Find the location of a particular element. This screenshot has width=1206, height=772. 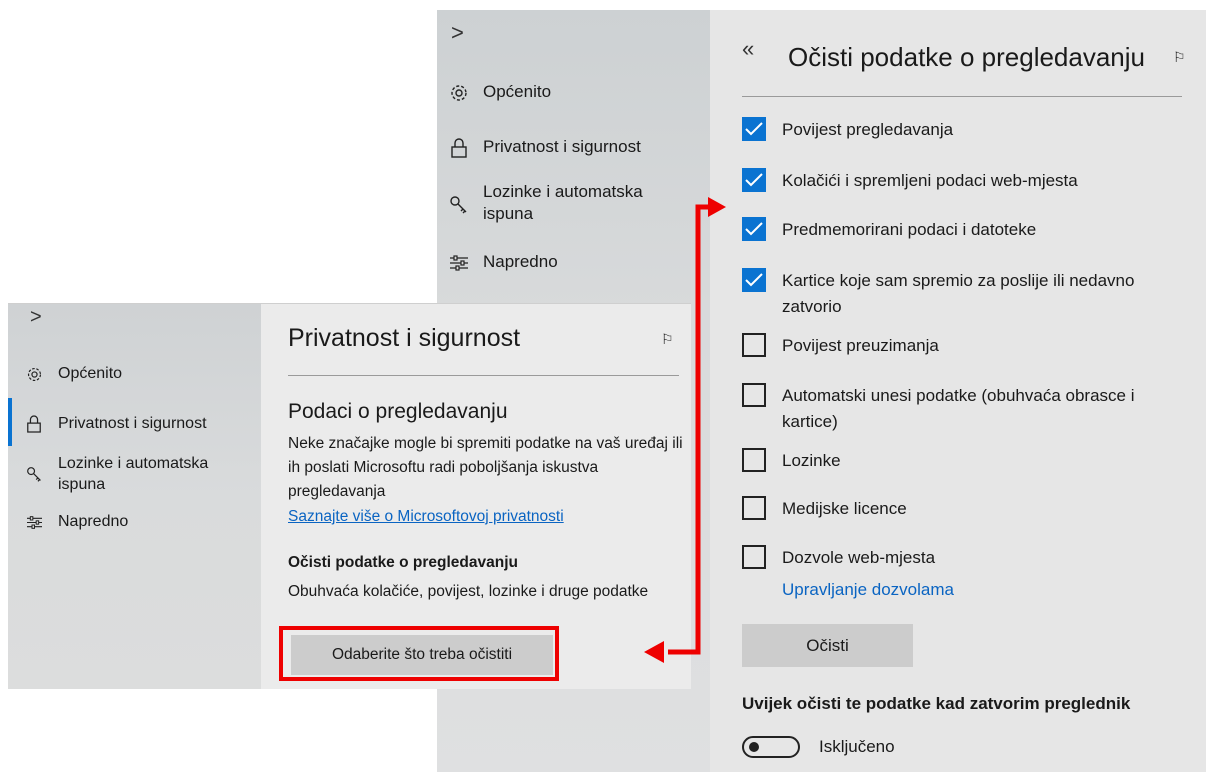

connector-arrow is located at coordinates (685, 430).